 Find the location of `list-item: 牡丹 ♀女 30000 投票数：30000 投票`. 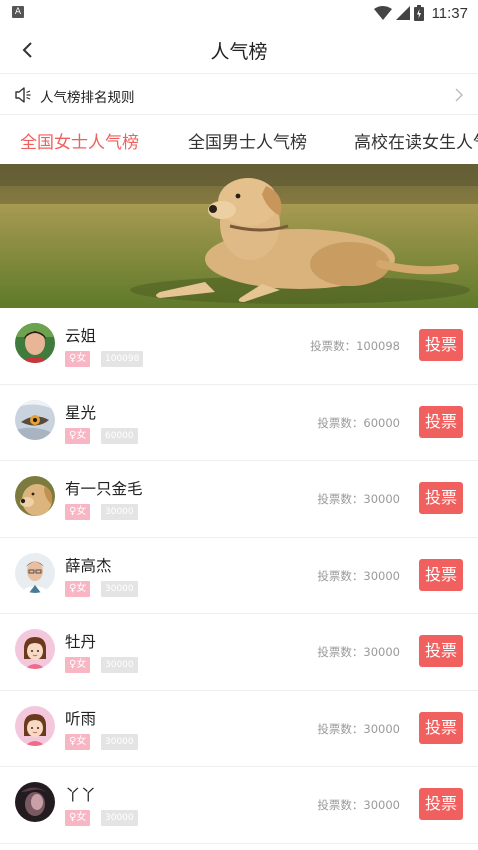

list-item: 牡丹 ♀女 30000 投票数：30000 投票 is located at coordinates (239, 652).